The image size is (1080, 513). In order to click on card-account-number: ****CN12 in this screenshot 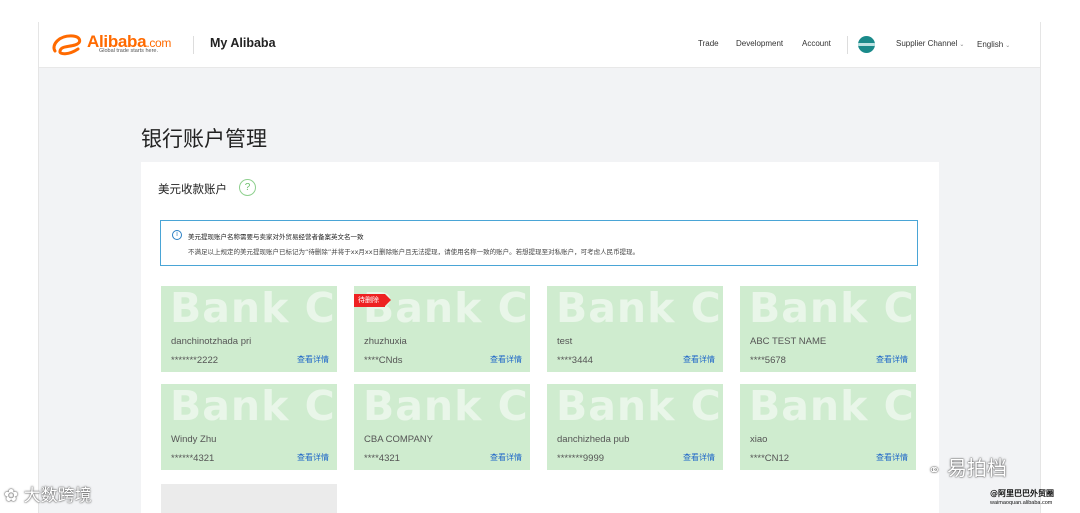, I will do `click(770, 458)`.